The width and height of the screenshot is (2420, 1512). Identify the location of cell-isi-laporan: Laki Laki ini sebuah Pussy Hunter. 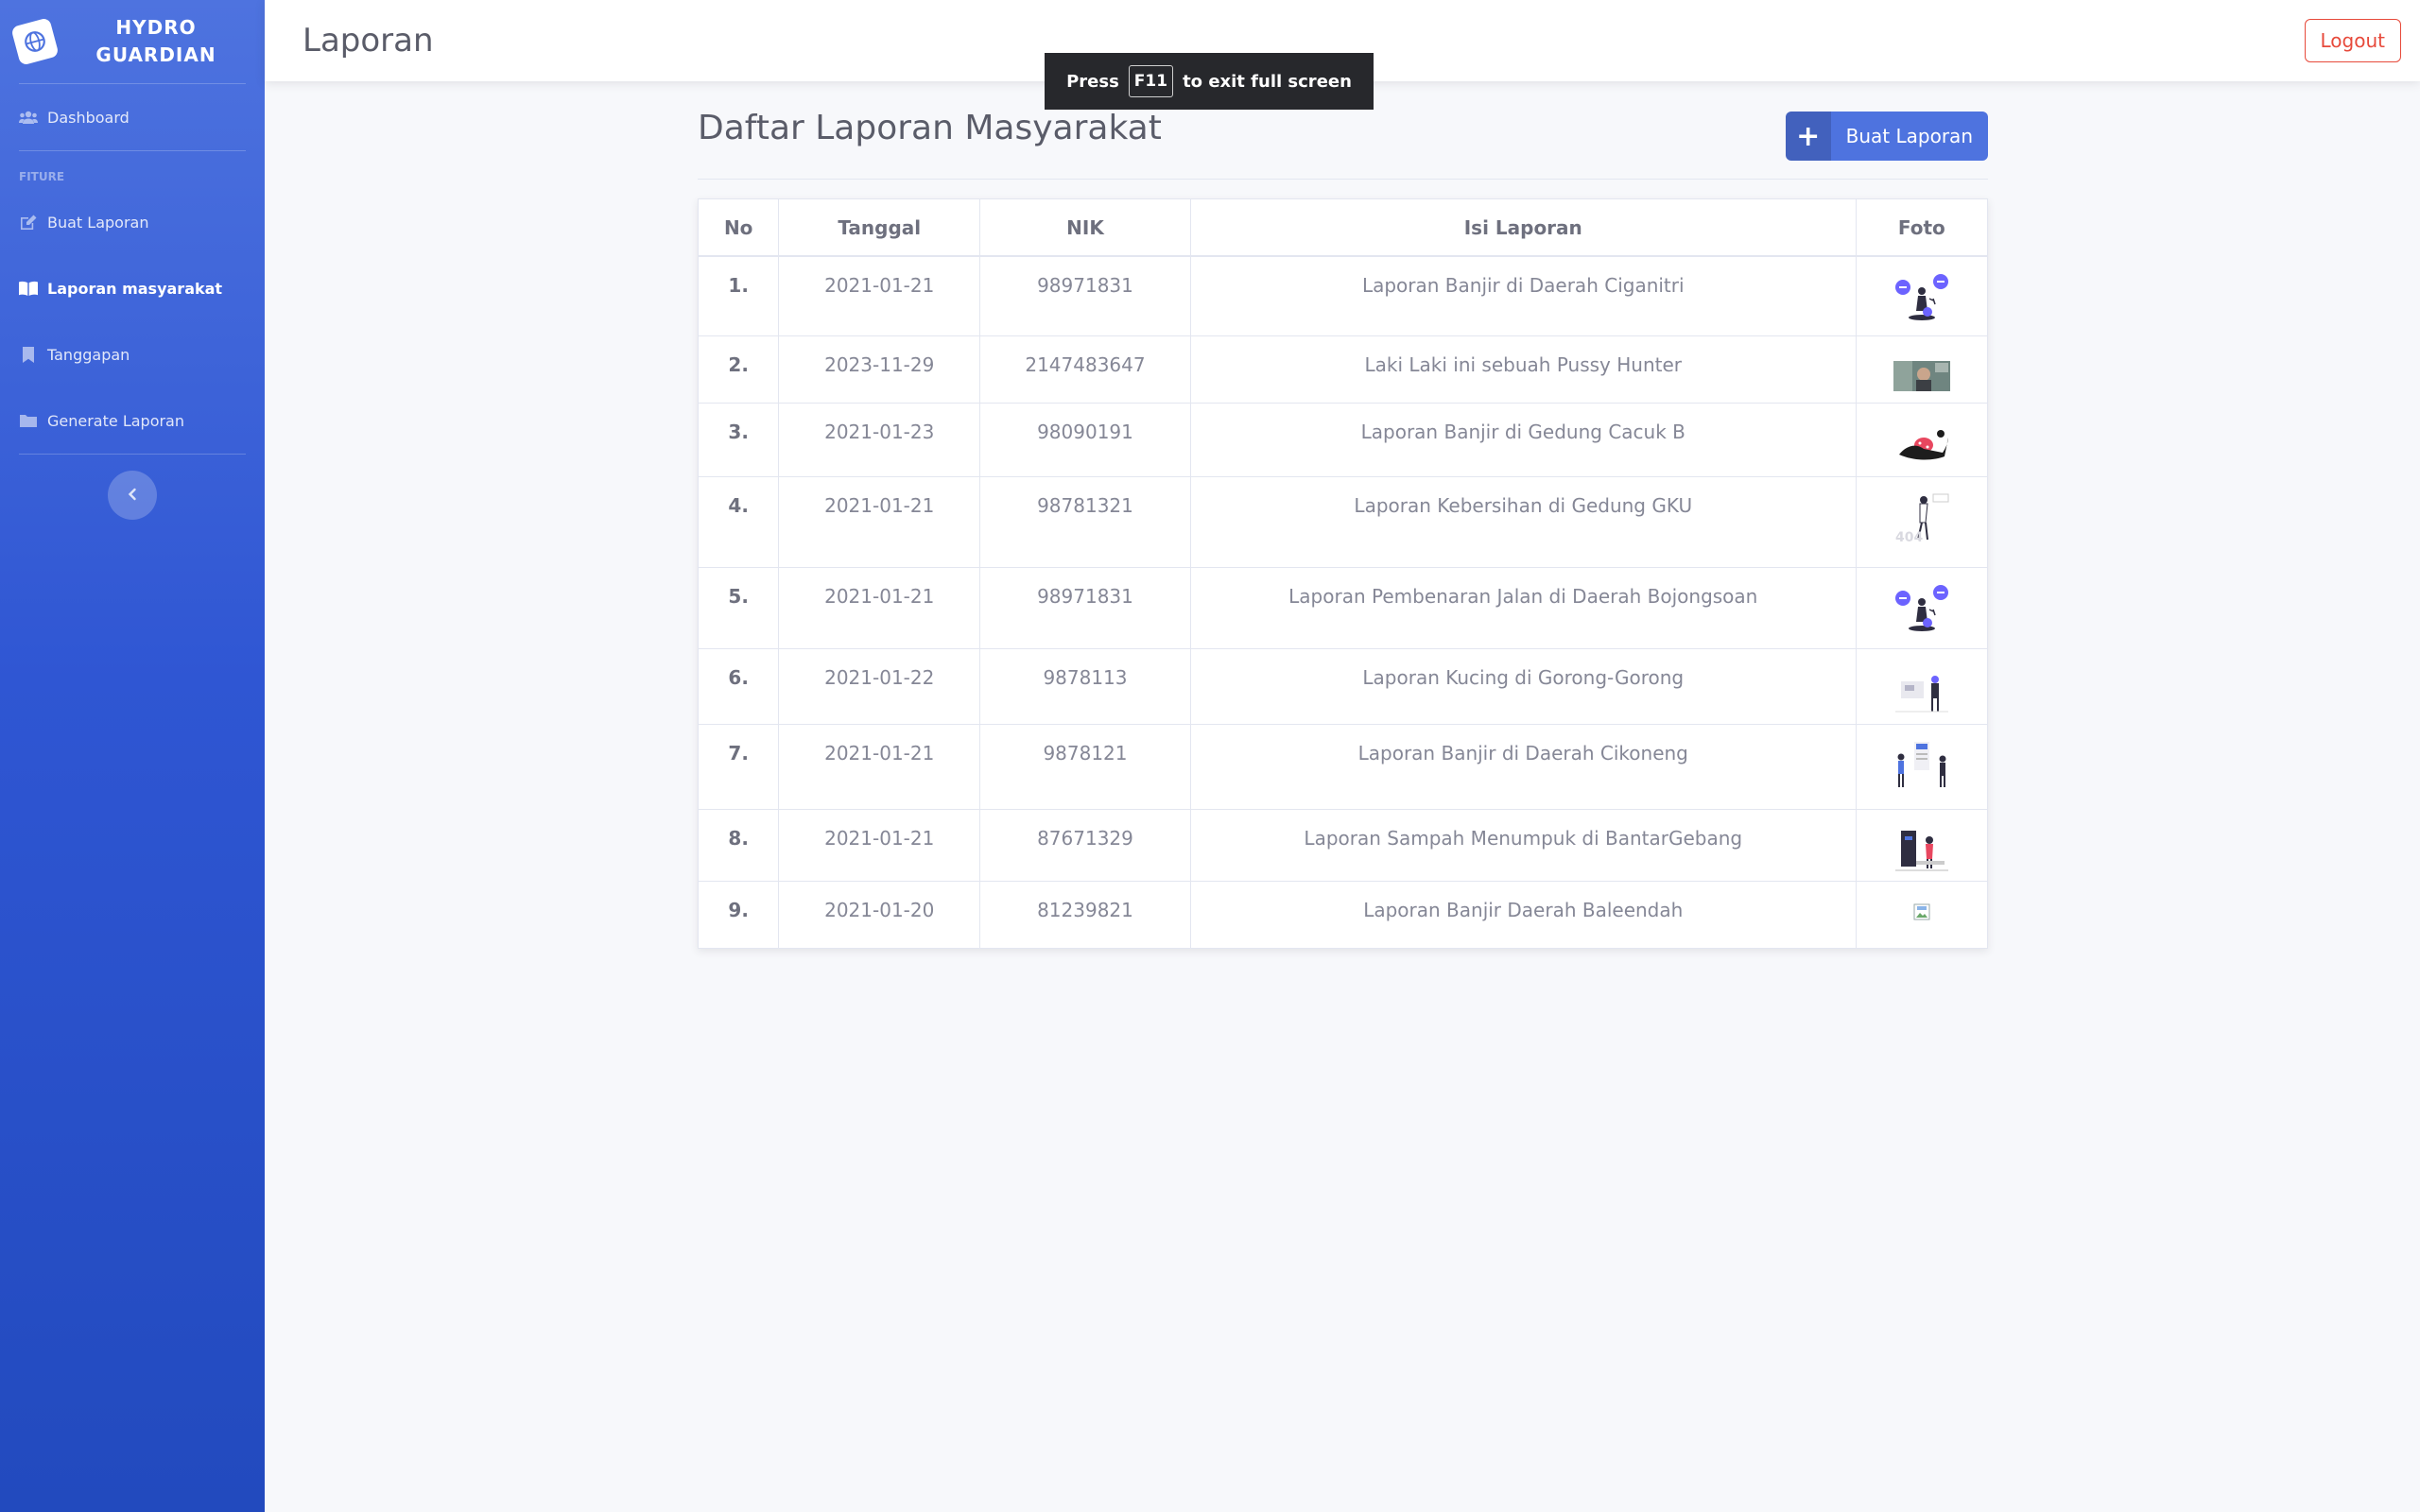
(1523, 369).